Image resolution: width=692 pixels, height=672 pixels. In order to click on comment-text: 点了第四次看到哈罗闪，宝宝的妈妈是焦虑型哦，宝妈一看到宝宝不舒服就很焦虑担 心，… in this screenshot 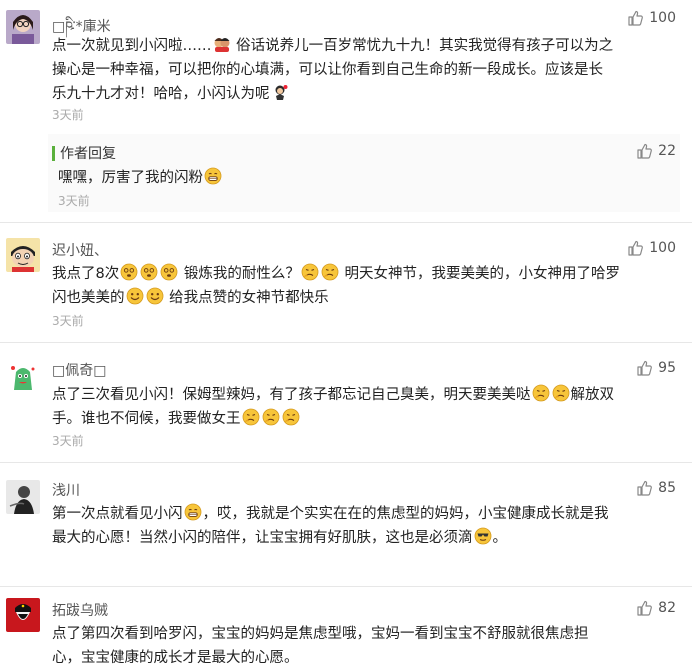, I will do `click(362, 646)`.